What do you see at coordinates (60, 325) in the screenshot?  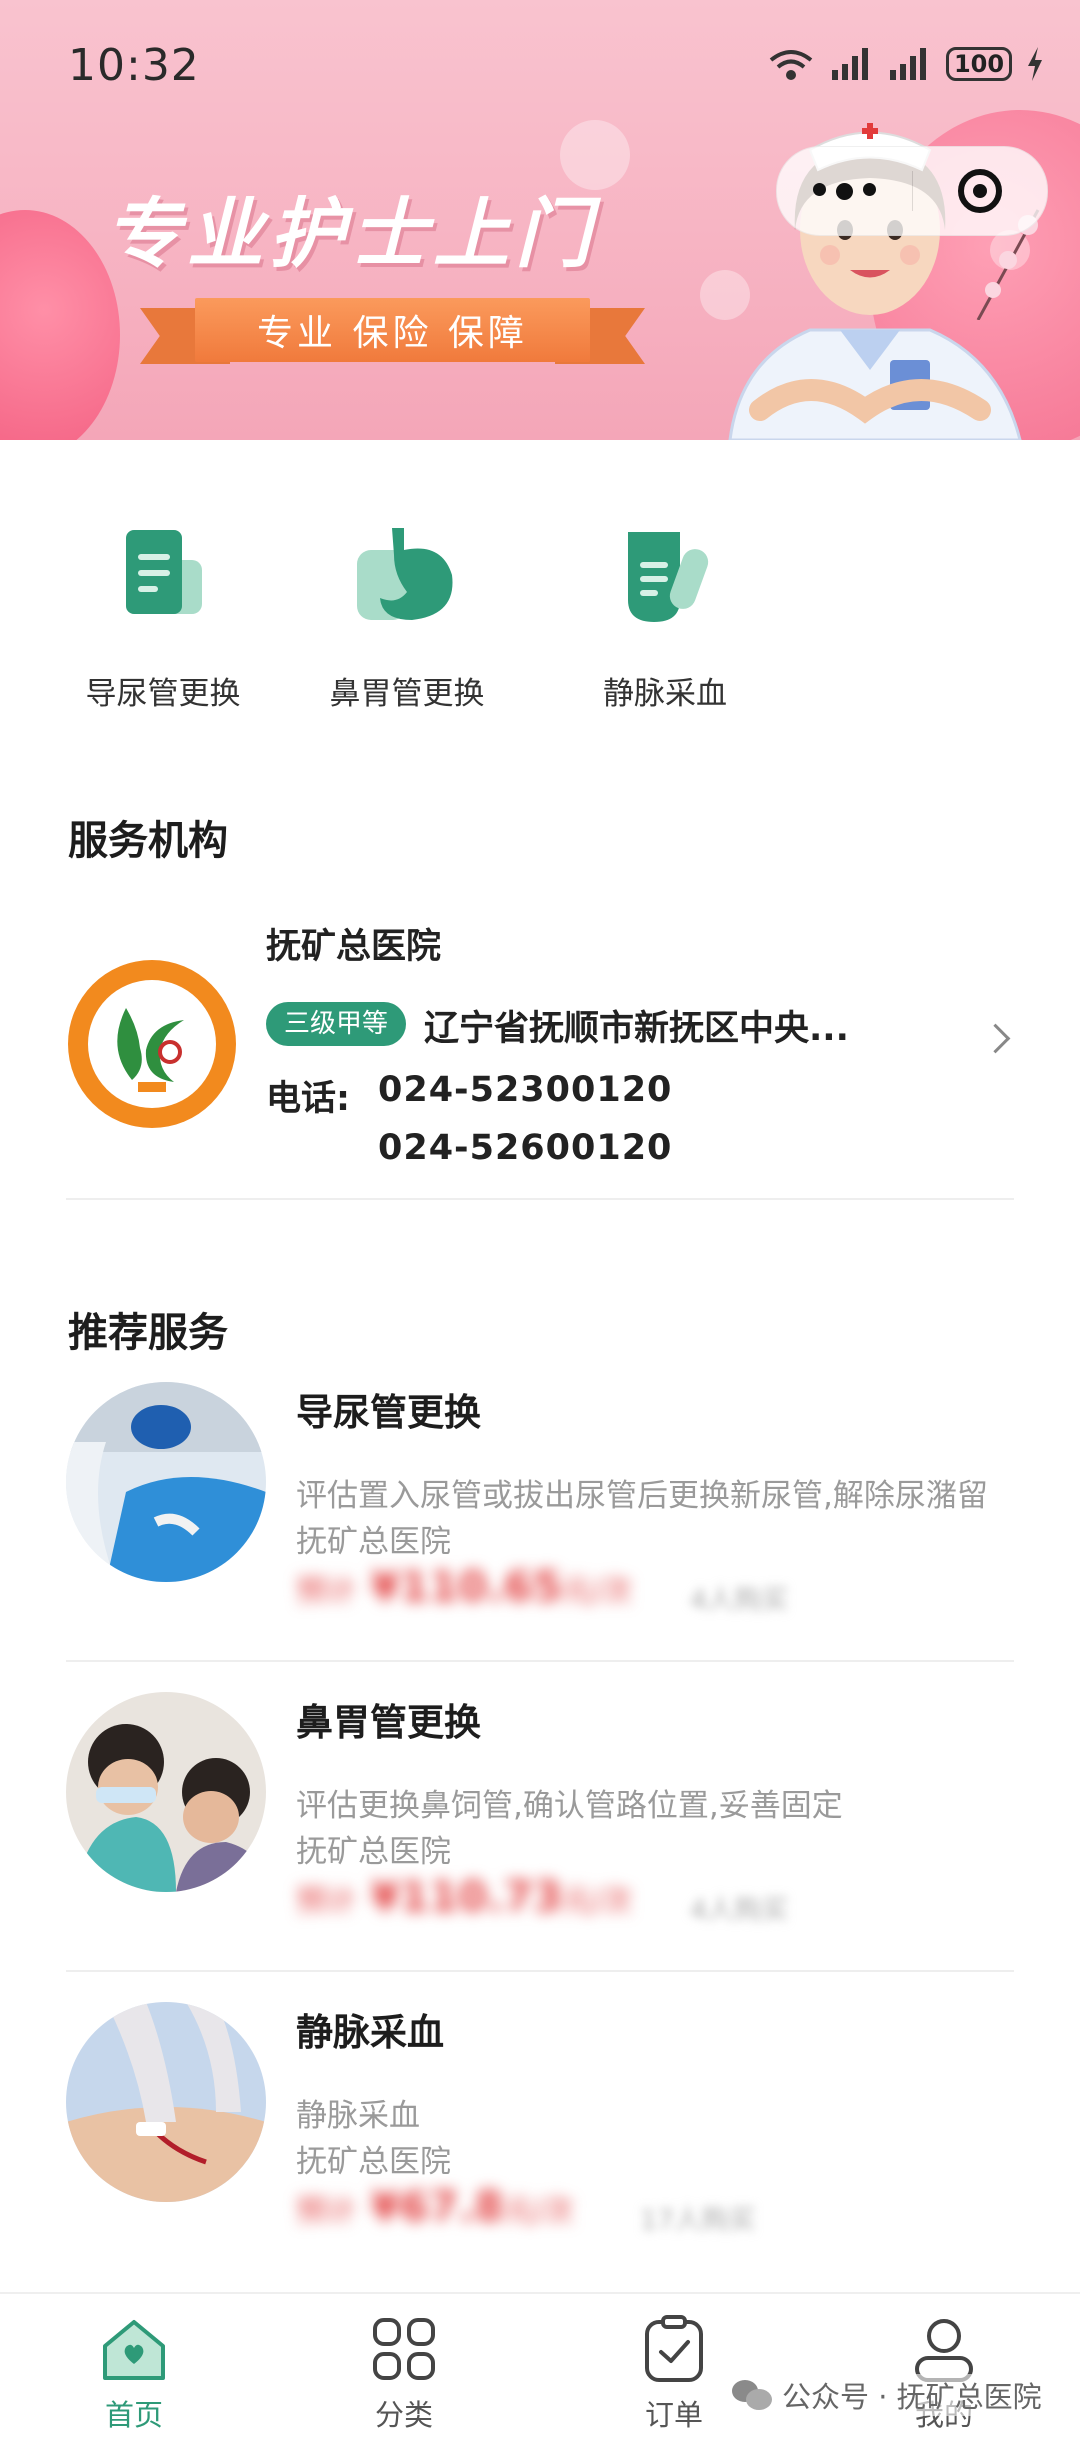 I see `banner-decoration` at bounding box center [60, 325].